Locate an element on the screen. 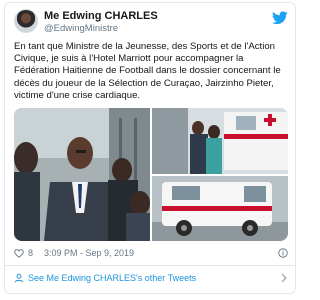  author-handle: @EdwingMinistre is located at coordinates (81, 28).